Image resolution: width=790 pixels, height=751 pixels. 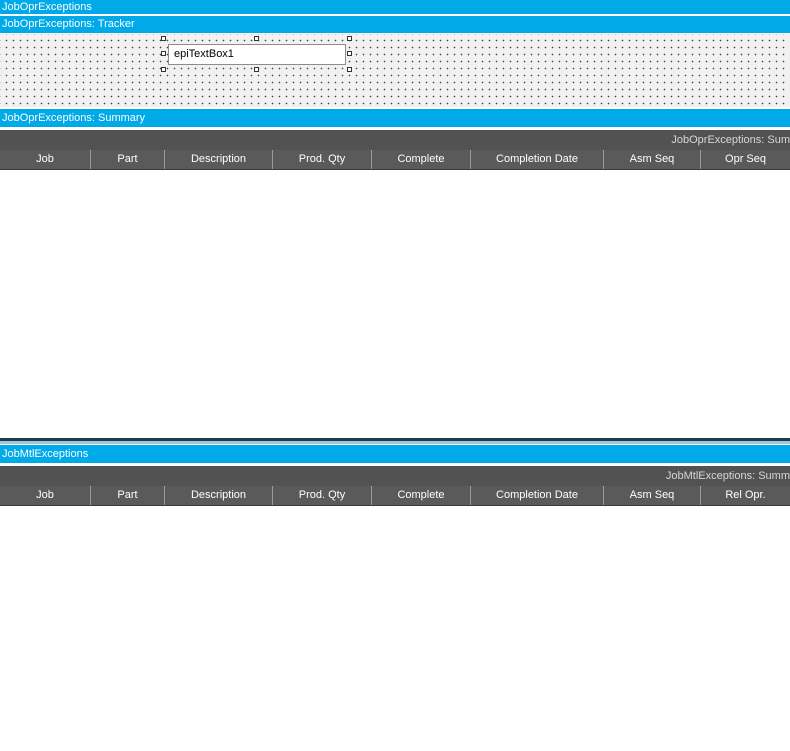 What do you see at coordinates (163, 53) in the screenshot?
I see `resize-handle-middle-left` at bounding box center [163, 53].